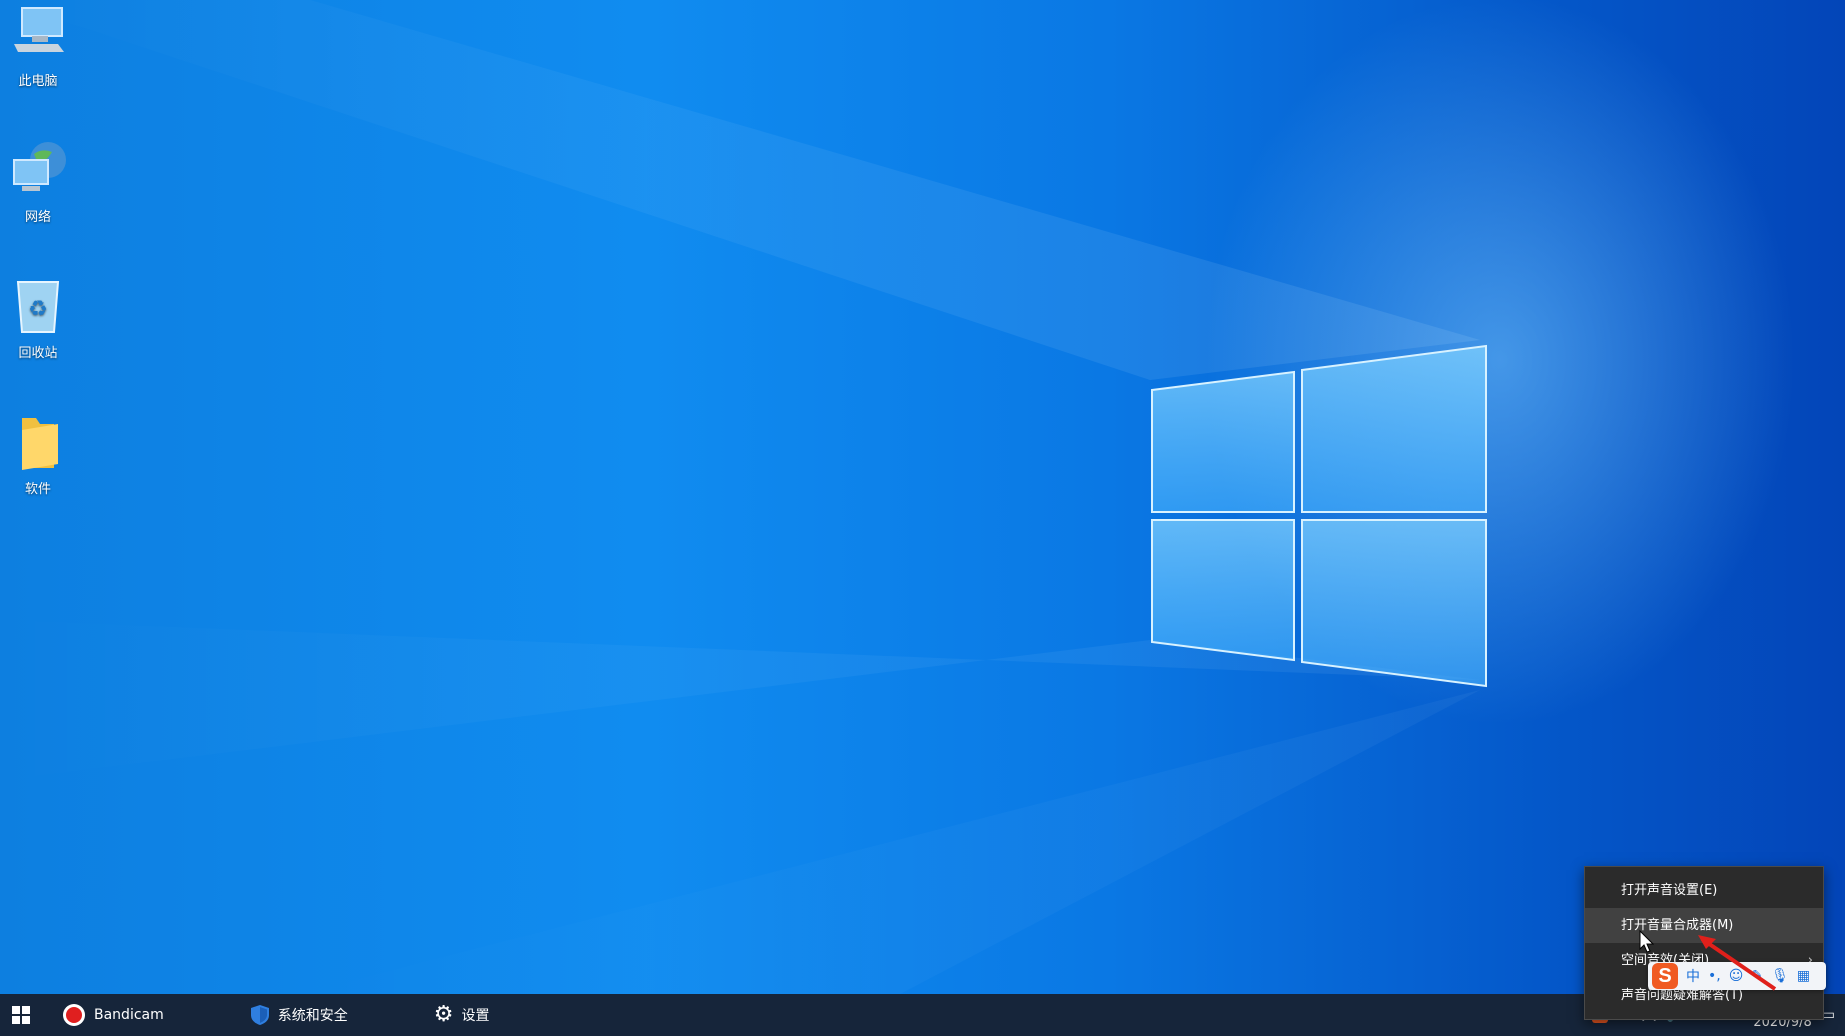 This screenshot has height=1036, width=1845. I want to click on taskbar-app-system-security: 系统和安全, so click(299, 1015).